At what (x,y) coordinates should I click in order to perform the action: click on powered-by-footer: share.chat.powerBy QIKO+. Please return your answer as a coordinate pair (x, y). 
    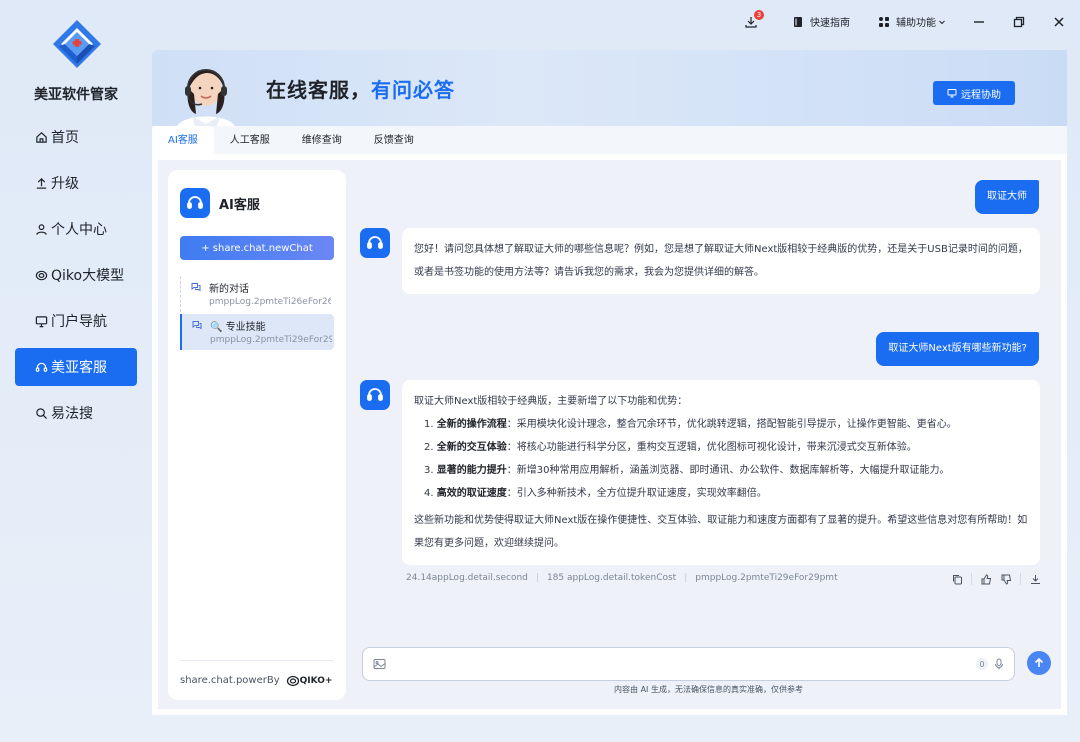
    Looking at the image, I should click on (257, 680).